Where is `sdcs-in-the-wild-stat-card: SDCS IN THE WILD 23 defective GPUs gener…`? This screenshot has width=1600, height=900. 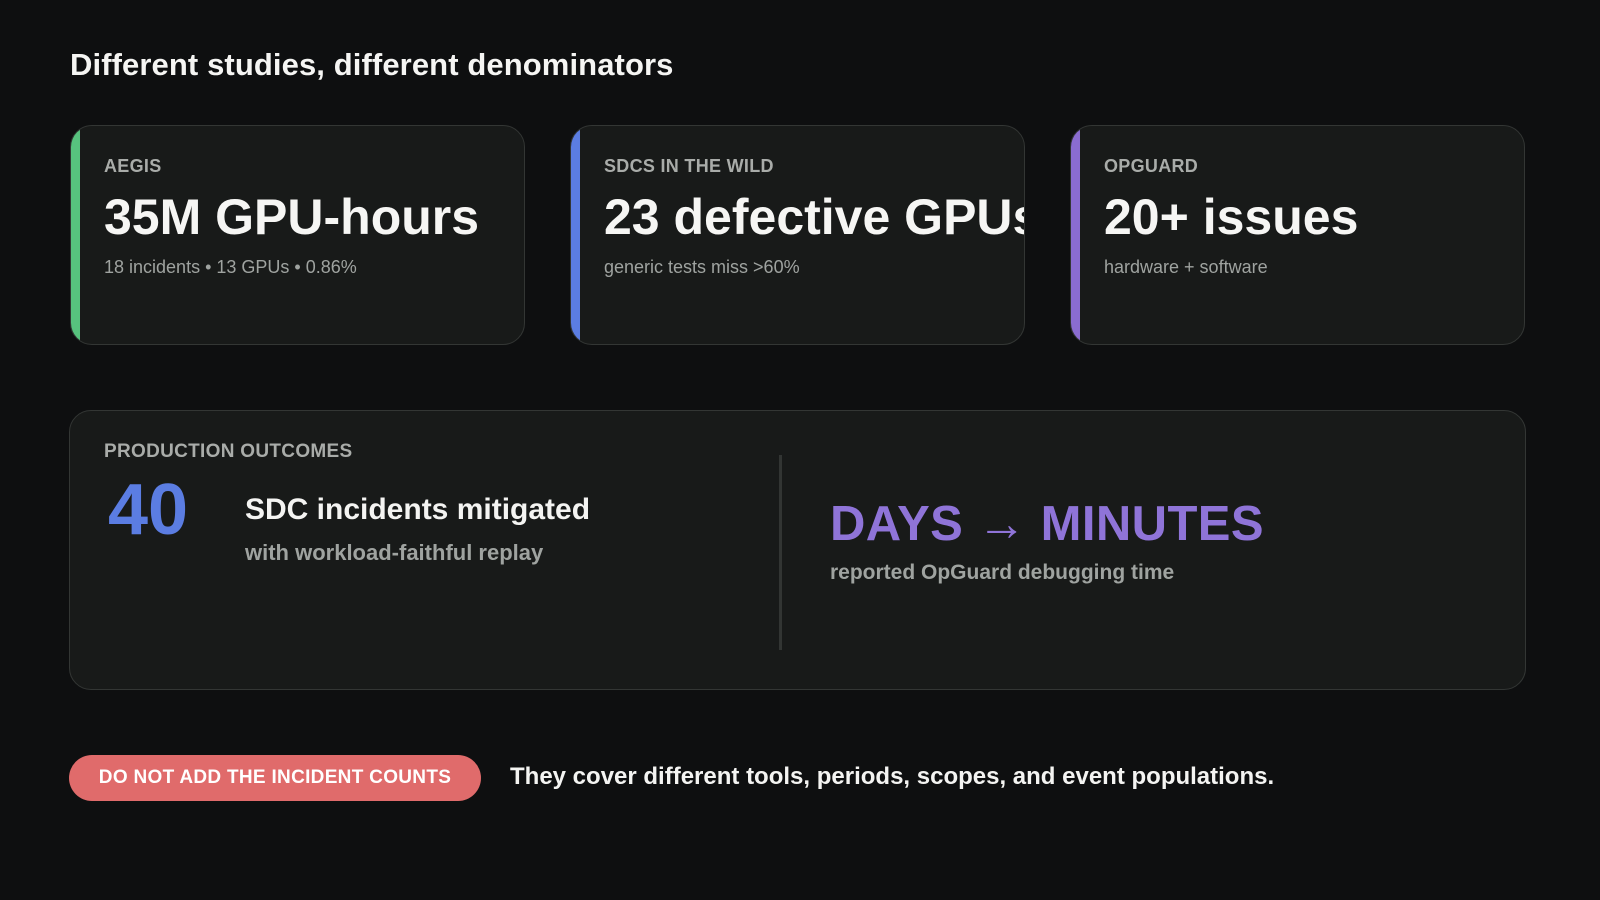 sdcs-in-the-wild-stat-card: SDCS IN THE WILD 23 defective GPUs gener… is located at coordinates (797, 235).